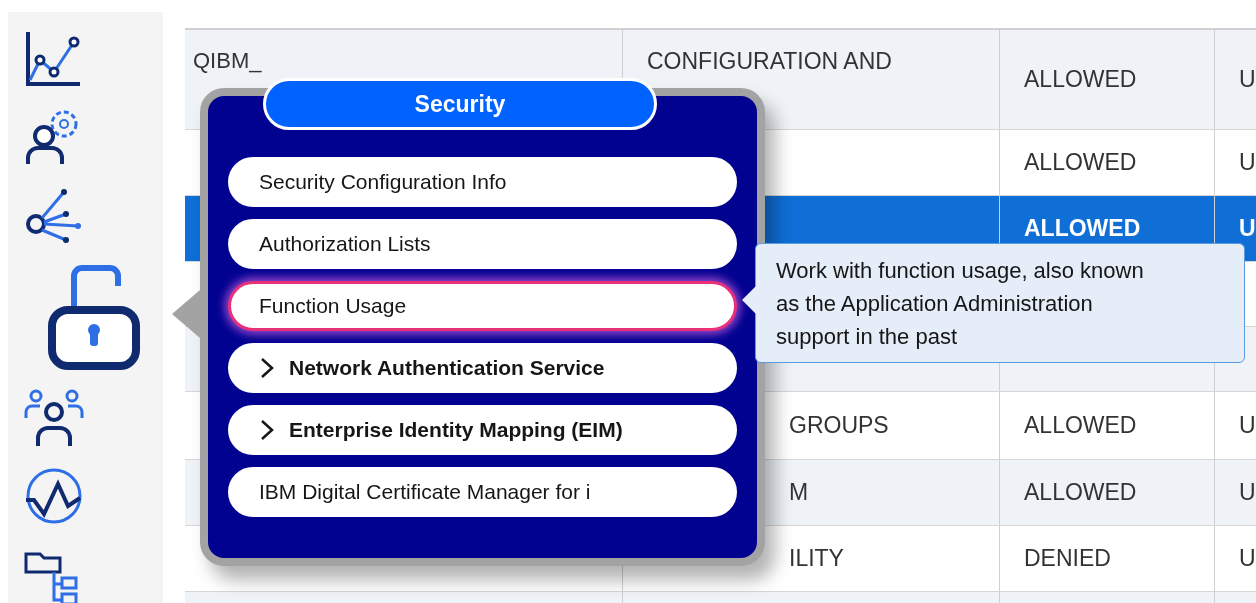 Image resolution: width=1256 pixels, height=603 pixels. Describe the element at coordinates (769, 61) in the screenshot. I see `table-cell: CONFIGURATION AND` at that location.